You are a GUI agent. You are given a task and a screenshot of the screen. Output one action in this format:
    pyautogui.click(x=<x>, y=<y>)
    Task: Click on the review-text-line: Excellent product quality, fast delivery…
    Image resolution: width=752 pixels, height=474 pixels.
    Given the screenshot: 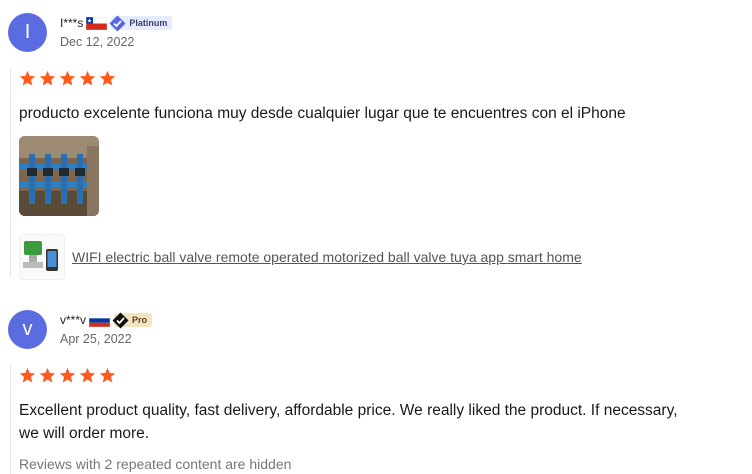 What is the action you would take?
    pyautogui.click(x=348, y=410)
    